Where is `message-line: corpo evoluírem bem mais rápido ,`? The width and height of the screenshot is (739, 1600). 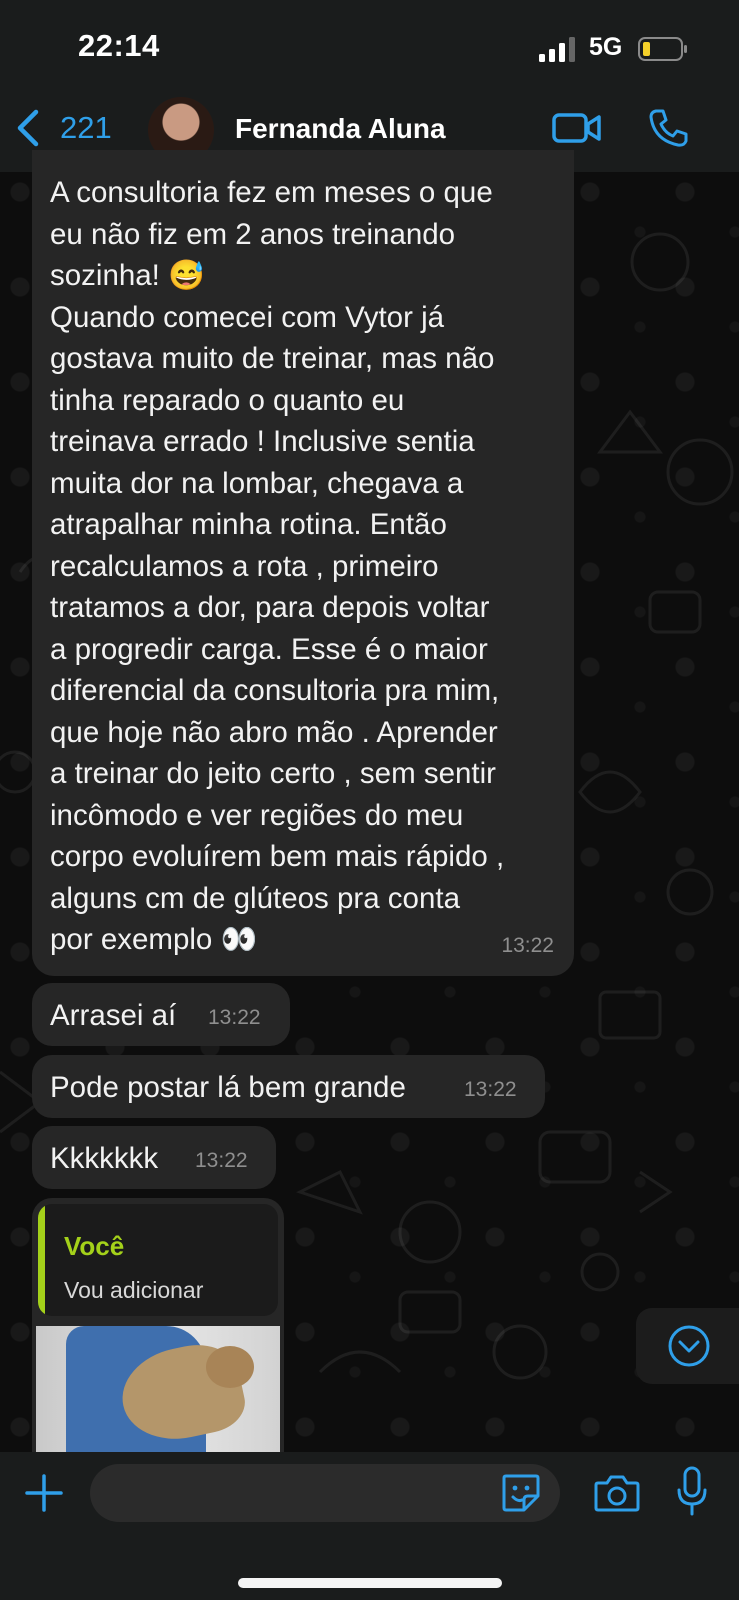 message-line: corpo evoluírem bem mais rápido , is located at coordinates (277, 856).